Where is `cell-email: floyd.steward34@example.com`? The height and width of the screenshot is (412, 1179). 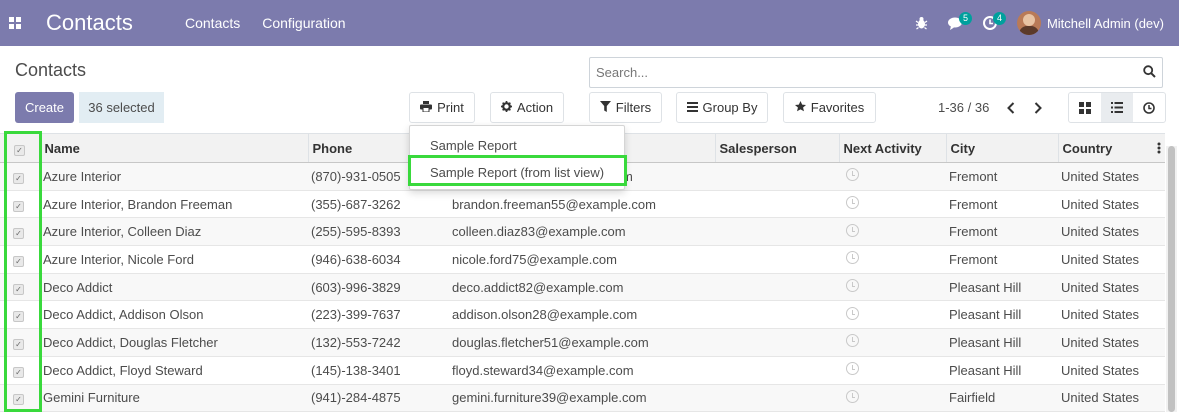 cell-email: floyd.steward34@example.com is located at coordinates (582, 370).